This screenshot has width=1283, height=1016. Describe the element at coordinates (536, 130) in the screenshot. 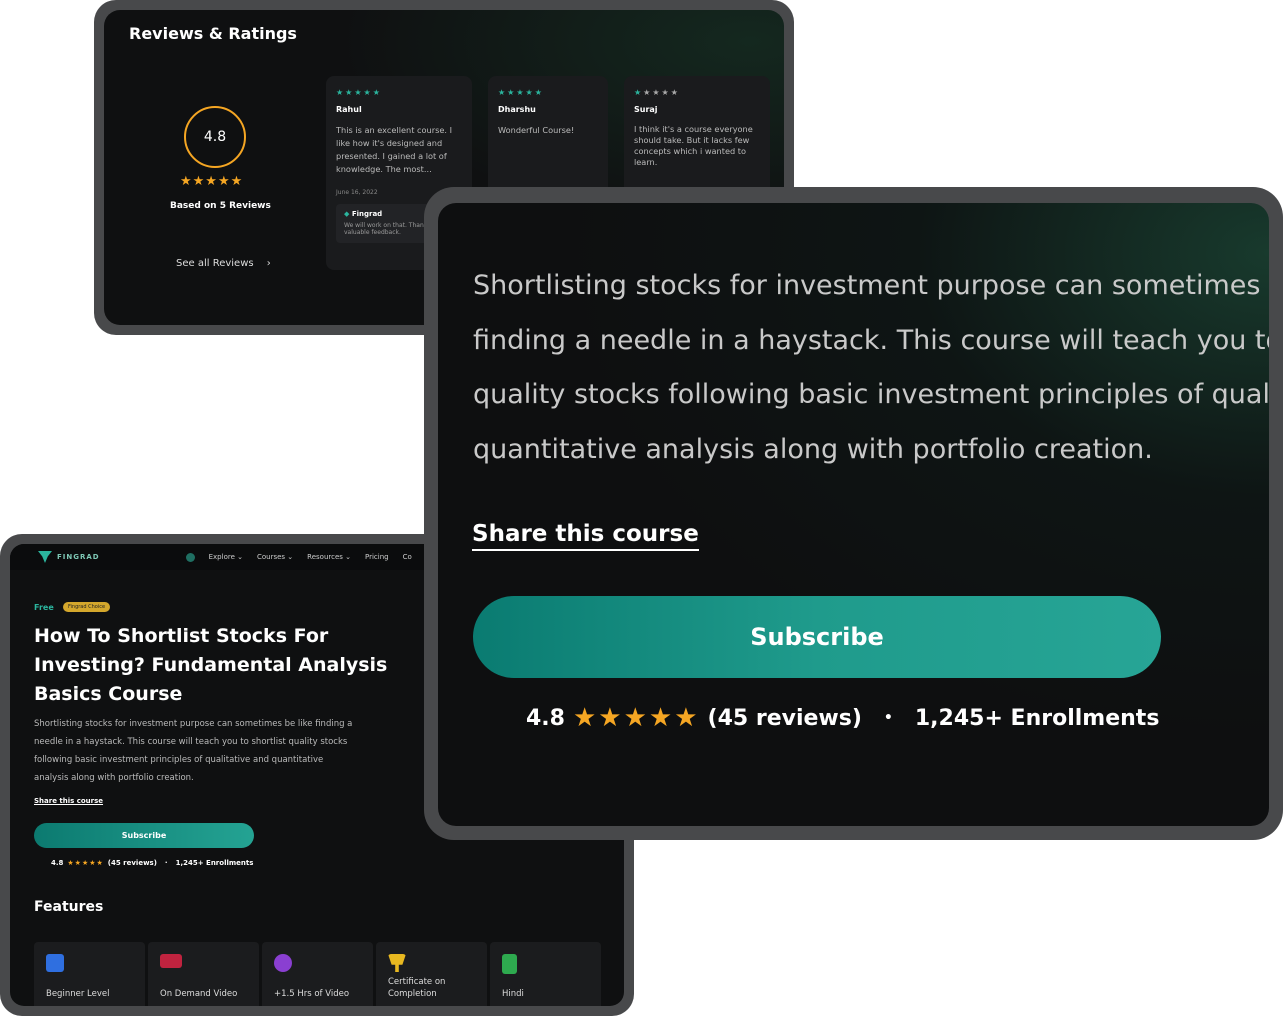

I see `review-text: Wonderful Course!` at that location.